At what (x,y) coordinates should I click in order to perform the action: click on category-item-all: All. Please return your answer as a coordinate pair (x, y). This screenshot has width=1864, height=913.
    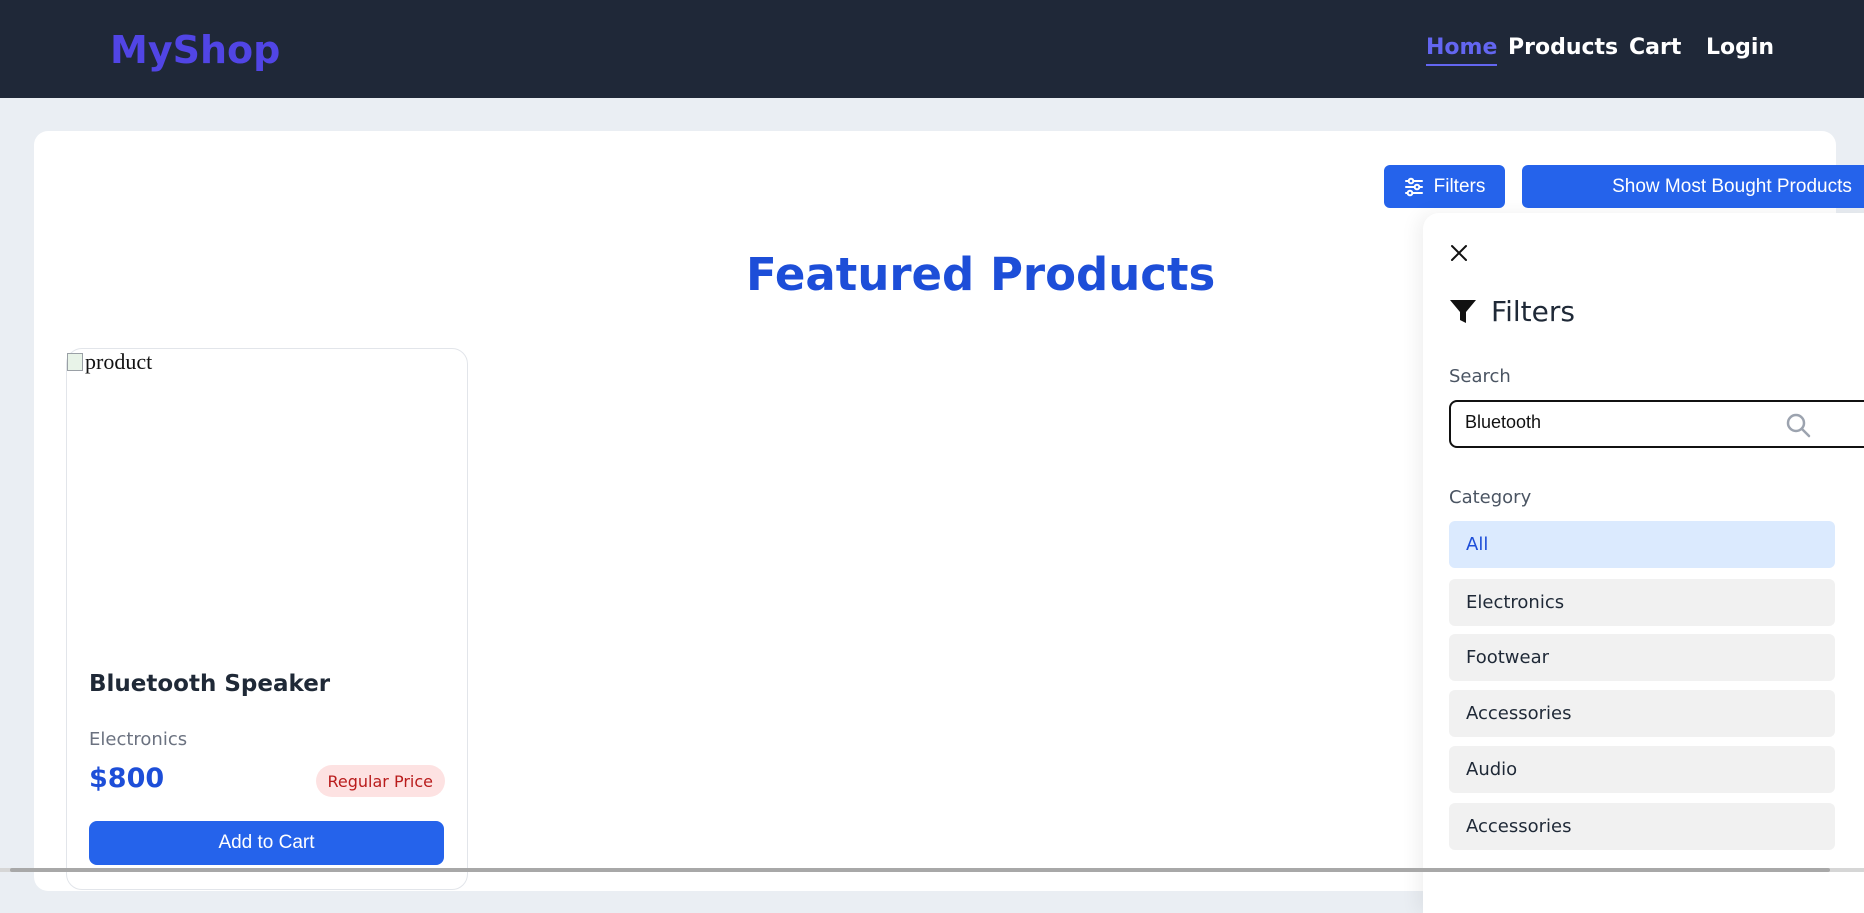
    Looking at the image, I should click on (1642, 544).